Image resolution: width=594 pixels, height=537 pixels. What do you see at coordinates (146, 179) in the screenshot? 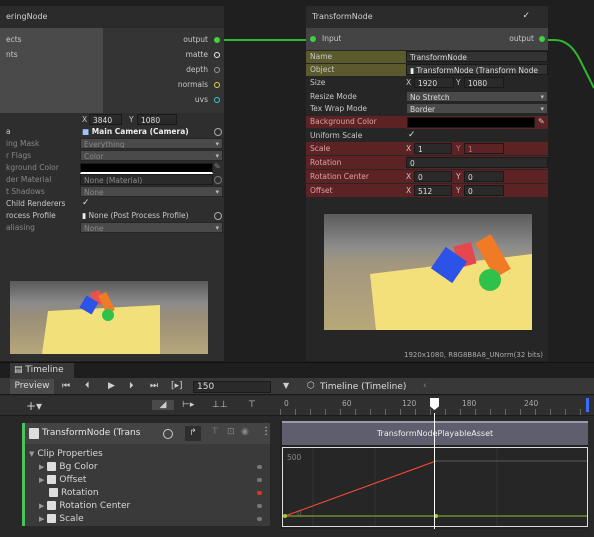
I see `render-material-field: None (Material)` at bounding box center [146, 179].